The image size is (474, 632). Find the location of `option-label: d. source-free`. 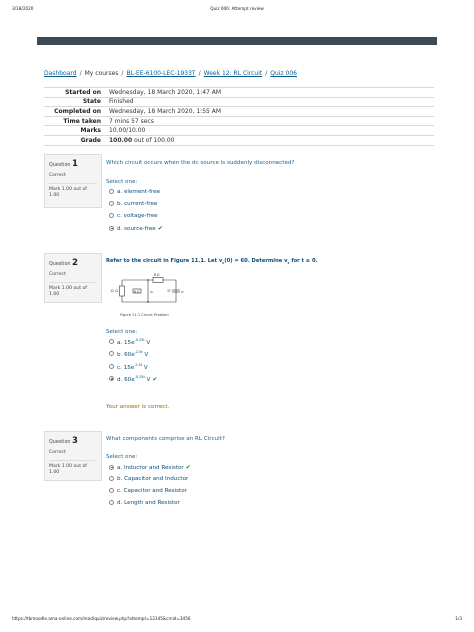

option-label: d. source-free is located at coordinates (136, 229).